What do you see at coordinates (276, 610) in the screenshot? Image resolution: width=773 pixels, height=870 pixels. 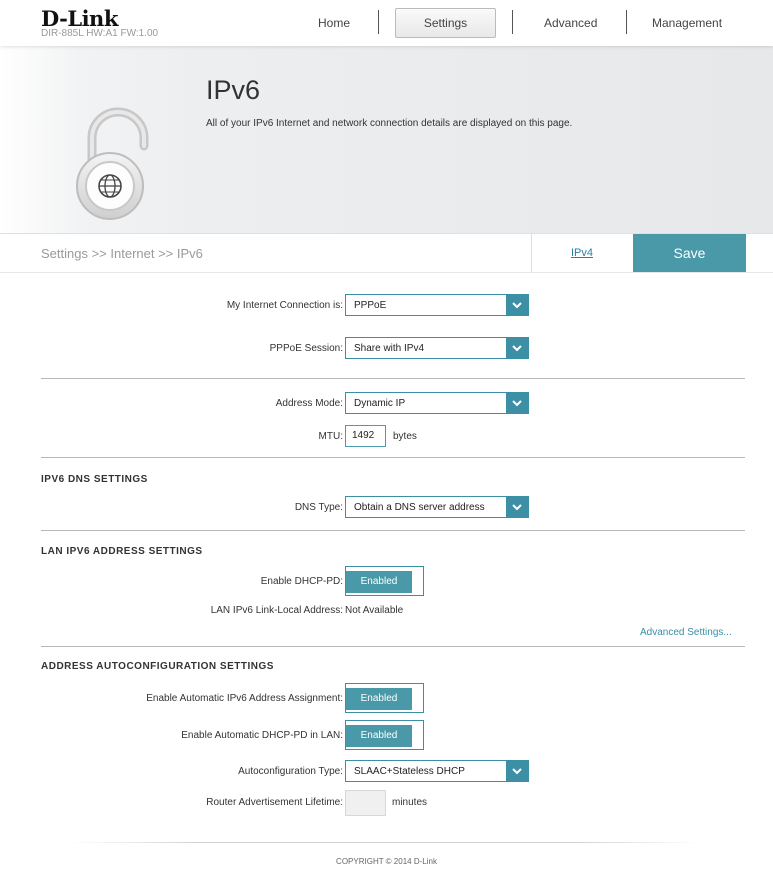 I see `link-local-label: LAN IPv6 Link-Local Address:` at bounding box center [276, 610].